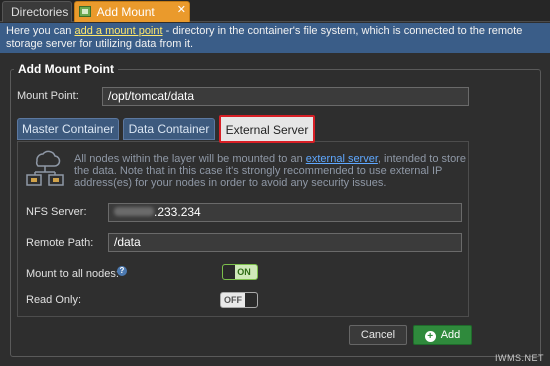 The width and height of the screenshot is (550, 366). What do you see at coordinates (127, 242) in the screenshot?
I see `remote-path-value: /data` at bounding box center [127, 242].